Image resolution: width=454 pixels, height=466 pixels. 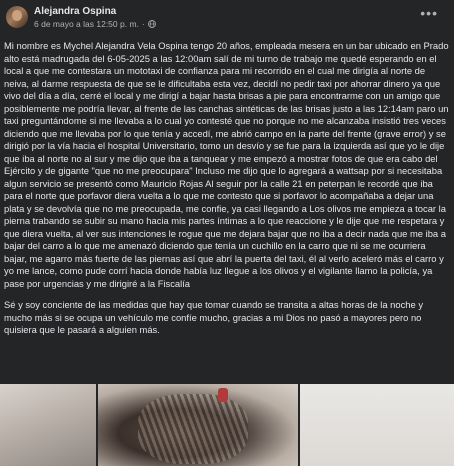 What do you see at coordinates (223, 395) in the screenshot?
I see `photo-detail` at bounding box center [223, 395].